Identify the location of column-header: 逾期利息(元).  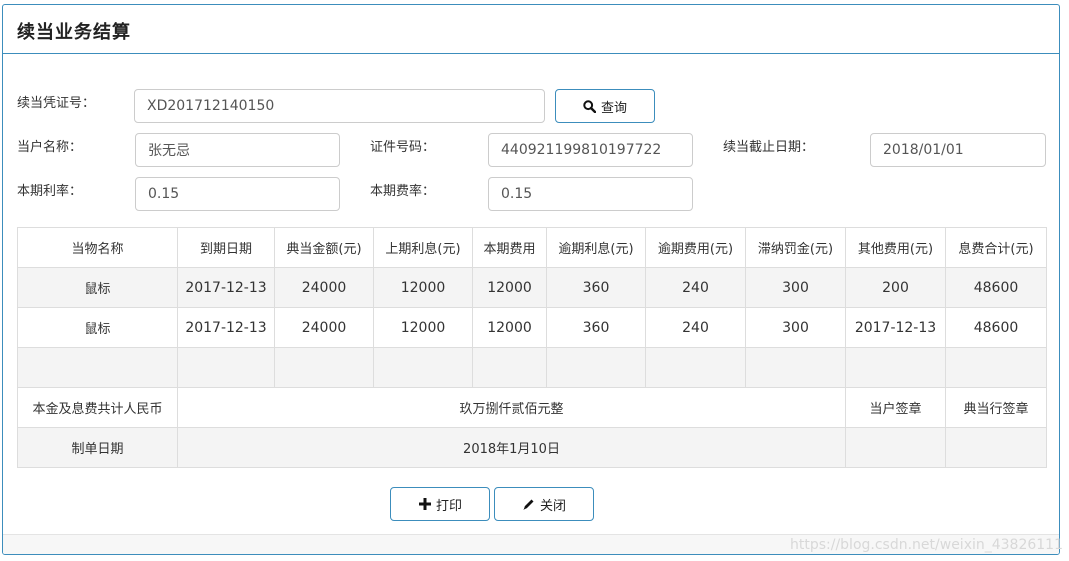
(596, 247).